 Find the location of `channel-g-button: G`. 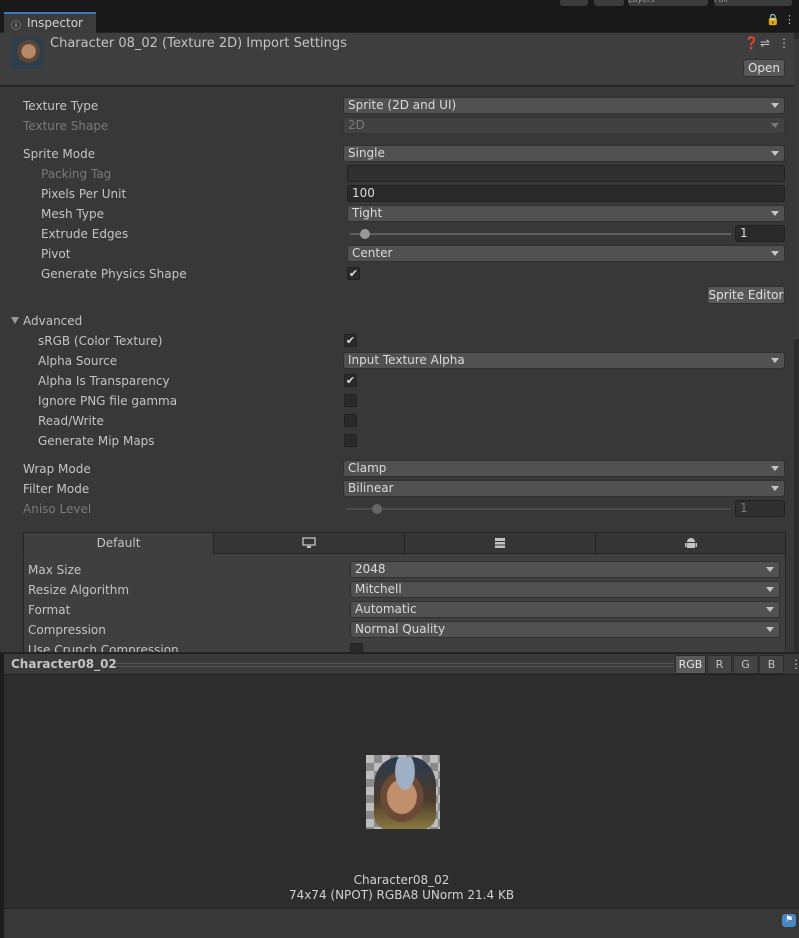

channel-g-button: G is located at coordinates (745, 664).